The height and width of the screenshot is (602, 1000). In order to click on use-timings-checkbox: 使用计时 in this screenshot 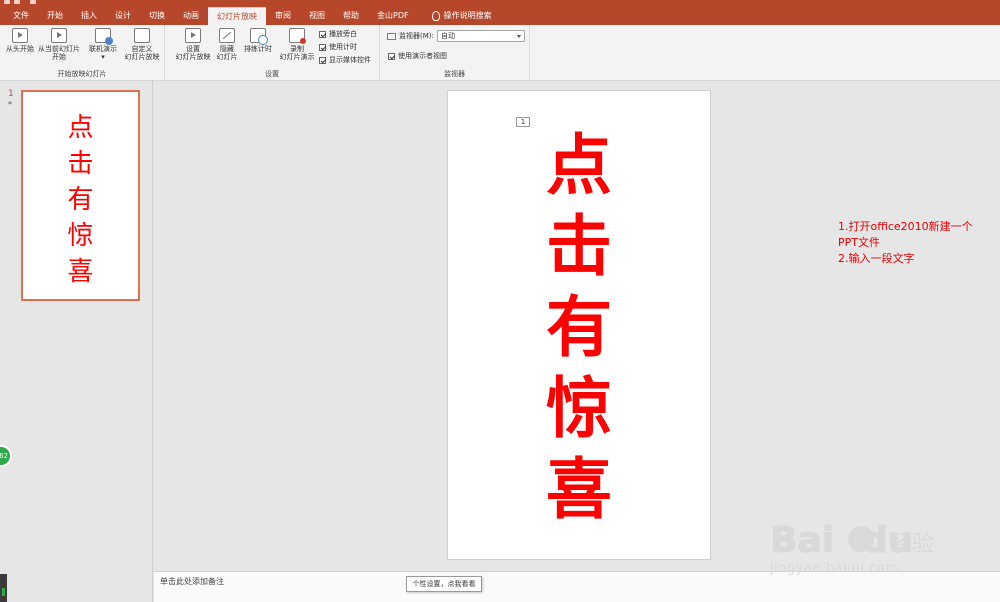, I will do `click(338, 47)`.